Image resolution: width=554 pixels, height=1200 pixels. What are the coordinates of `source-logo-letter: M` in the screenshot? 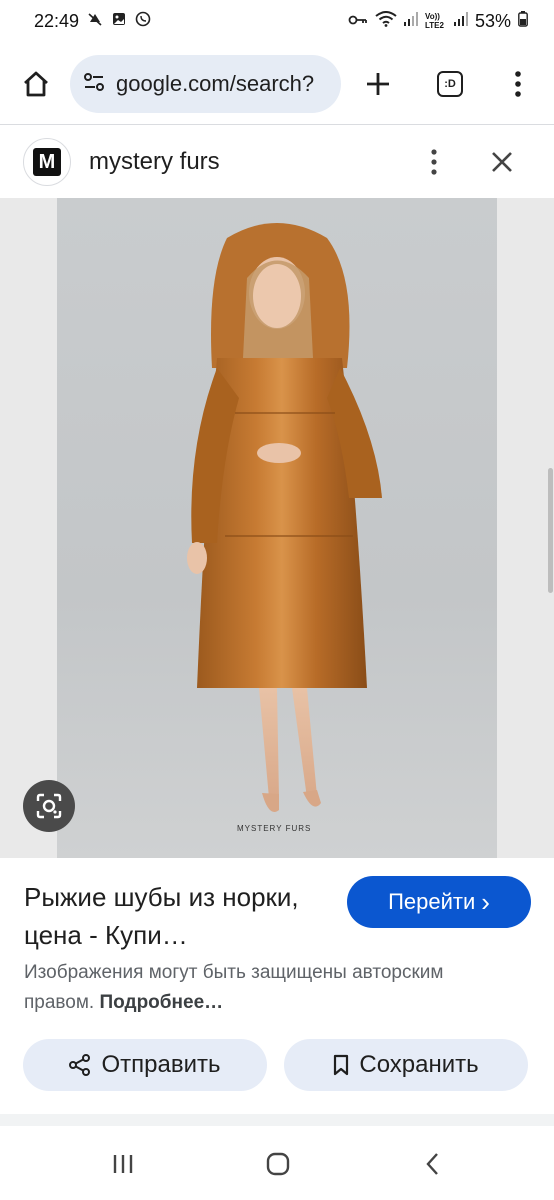 It's located at (47, 162).